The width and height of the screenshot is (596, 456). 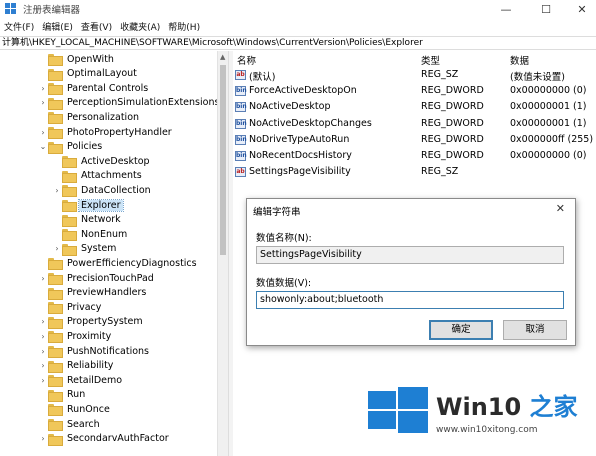 I want to click on menu-file: 文件(F), so click(x=19, y=26).